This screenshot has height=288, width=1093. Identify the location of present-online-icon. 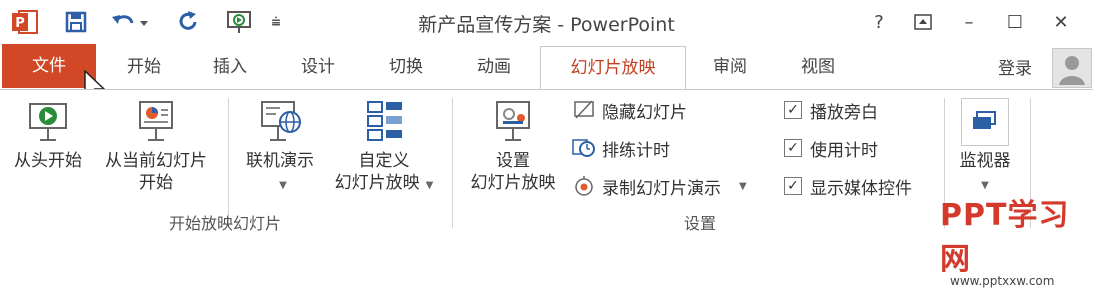
(281, 121).